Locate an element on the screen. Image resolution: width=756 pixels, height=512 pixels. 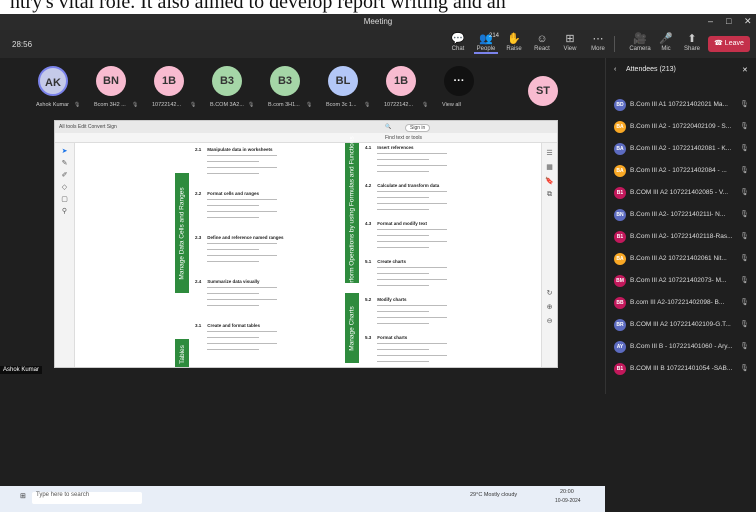
minimize-button: – is located at coordinates (710, 21).